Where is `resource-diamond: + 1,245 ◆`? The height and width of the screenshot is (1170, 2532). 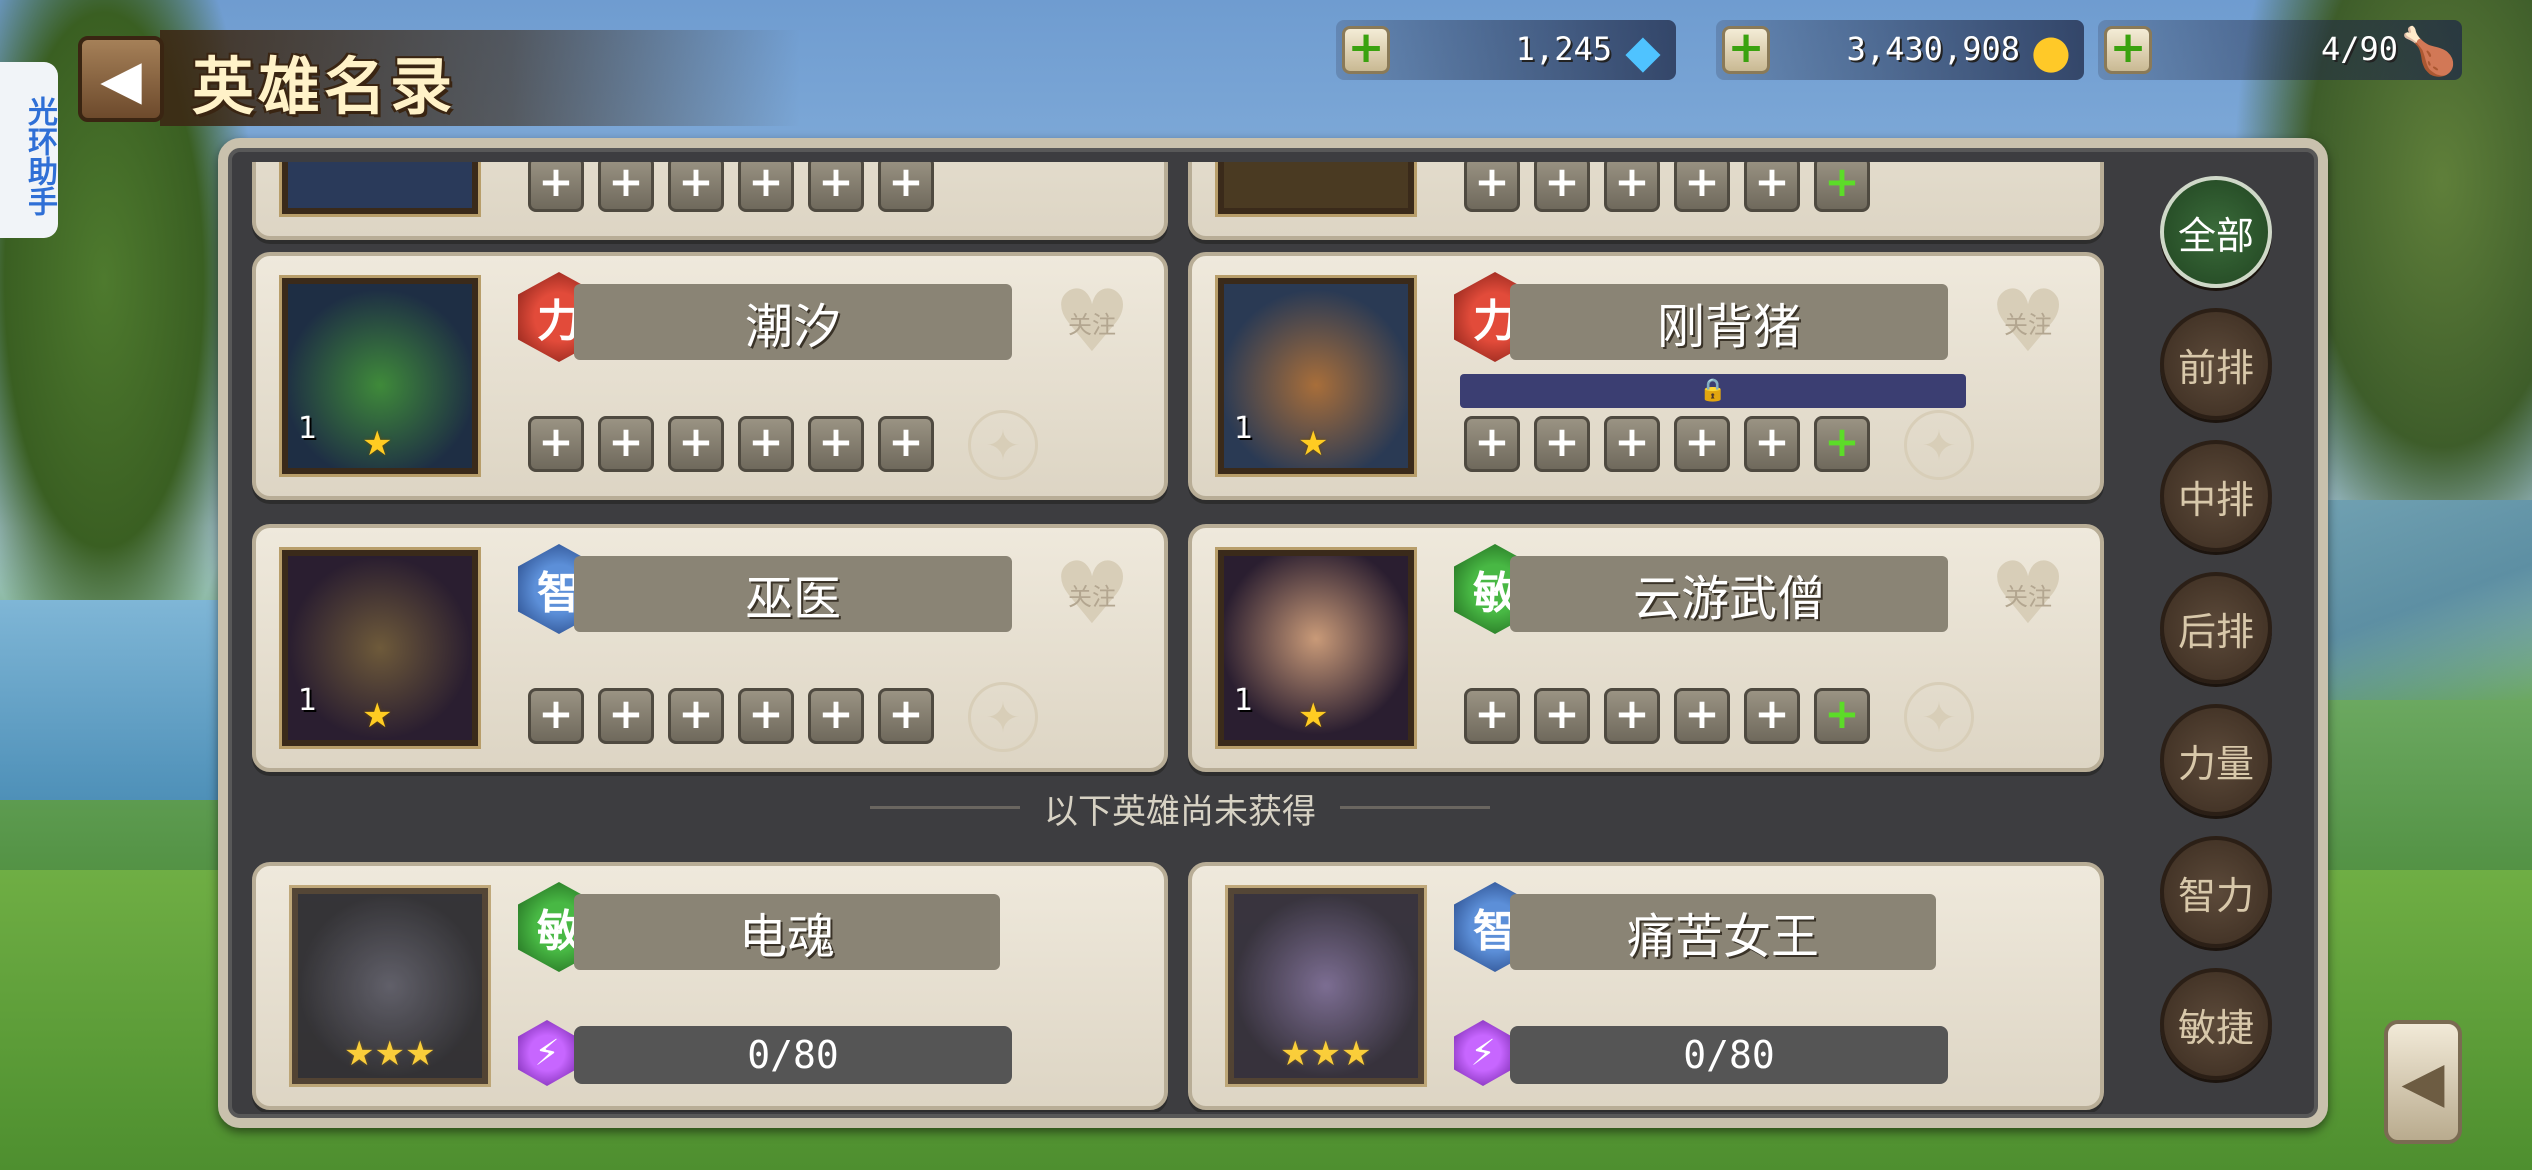 resource-diamond: + 1,245 ◆ is located at coordinates (1506, 50).